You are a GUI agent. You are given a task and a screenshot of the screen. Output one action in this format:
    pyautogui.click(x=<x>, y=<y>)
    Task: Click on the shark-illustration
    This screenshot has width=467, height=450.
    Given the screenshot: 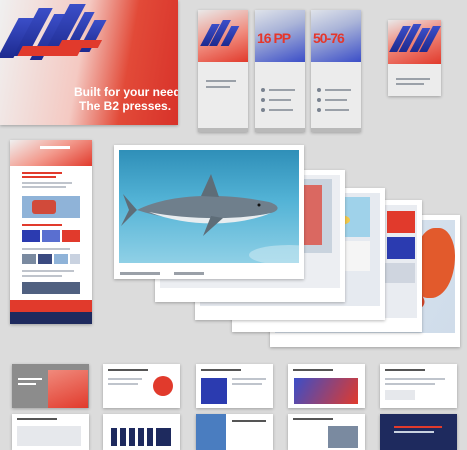 What is the action you would take?
    pyautogui.click(x=210, y=218)
    